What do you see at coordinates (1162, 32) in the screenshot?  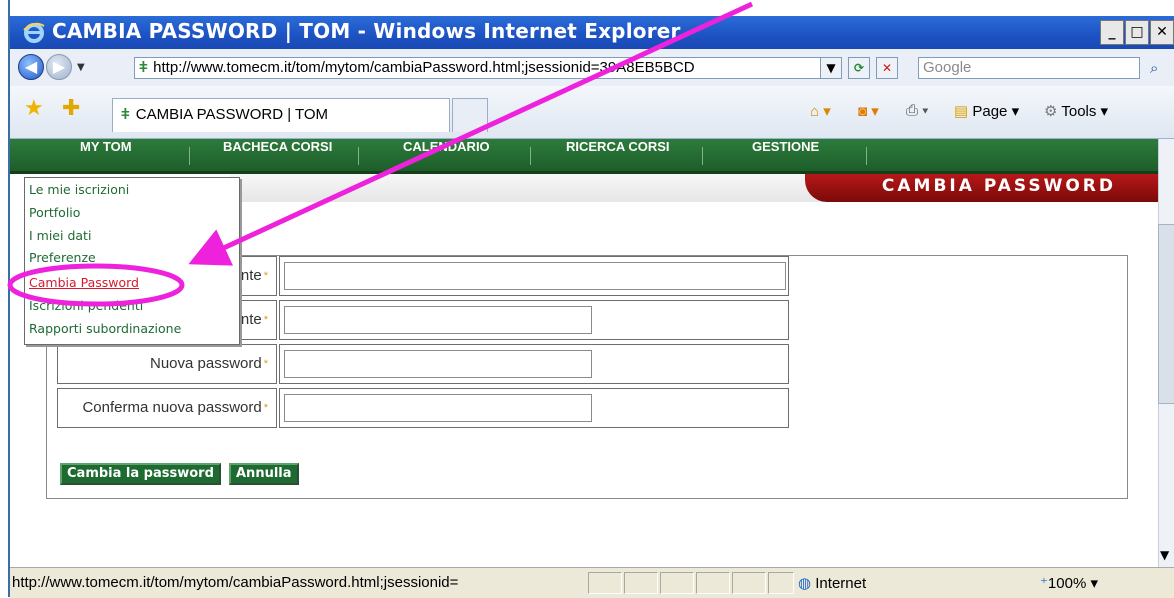 I see `close-button: ✕` at bounding box center [1162, 32].